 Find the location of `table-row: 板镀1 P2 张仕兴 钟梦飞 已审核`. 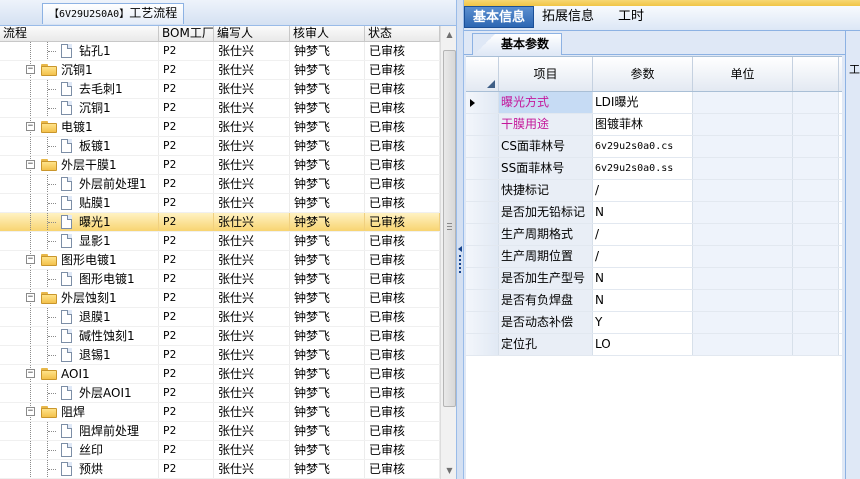

table-row: 板镀1 P2 张仕兴 钟梦飞 已审核 is located at coordinates (220, 146).